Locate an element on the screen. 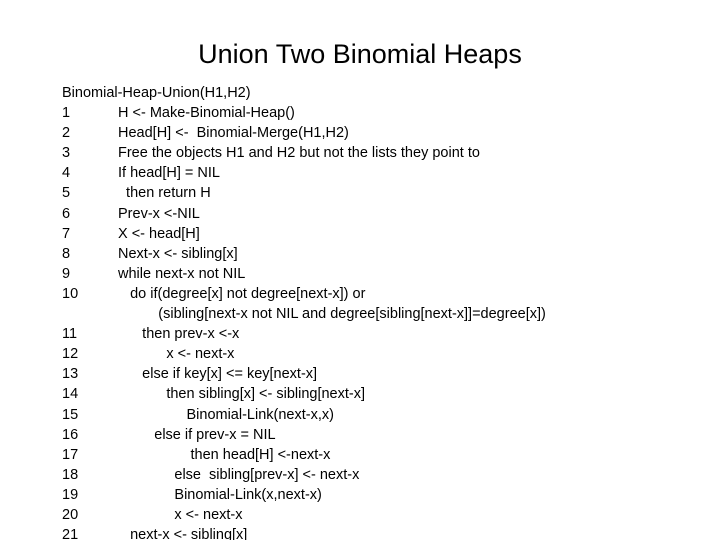 This screenshot has height=540, width=720. line-text: else if key[x] <= key[next-x] is located at coordinates (218, 374).